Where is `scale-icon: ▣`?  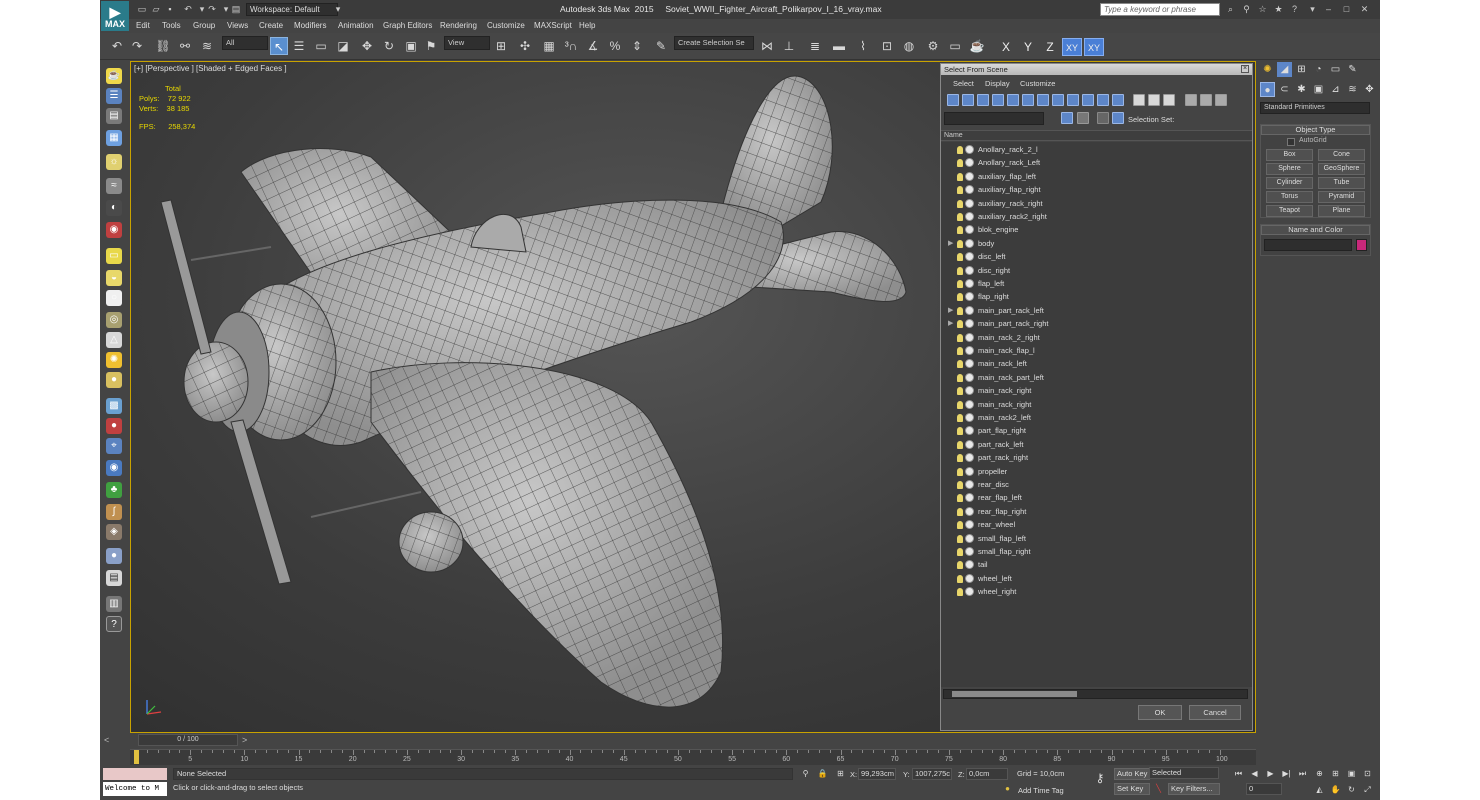
scale-icon: ▣ is located at coordinates (411, 46).